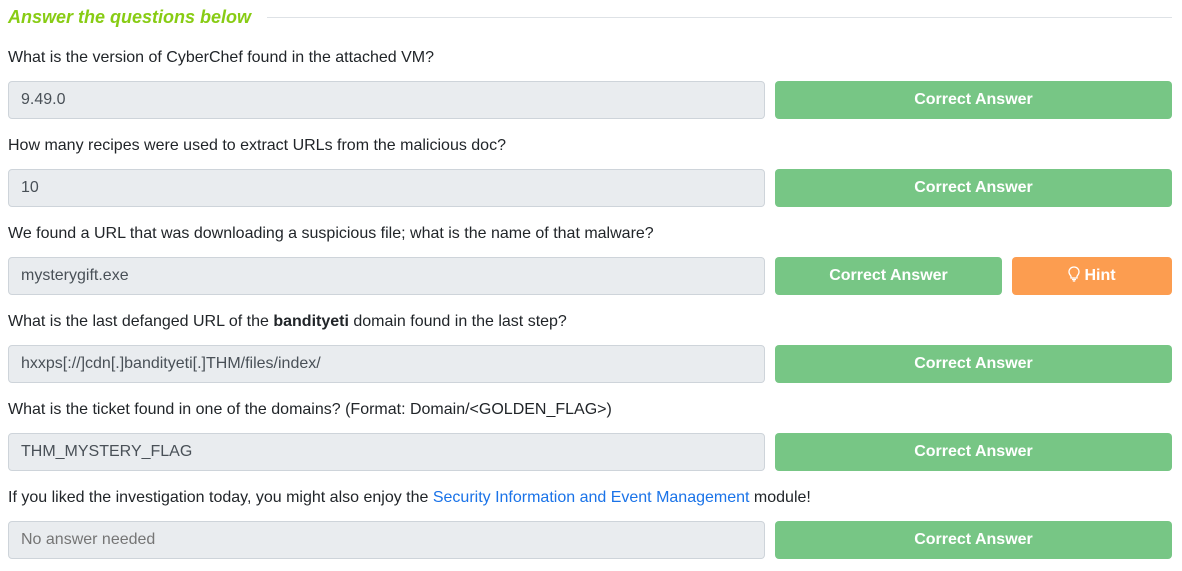 The height and width of the screenshot is (571, 1182). Describe the element at coordinates (719, 17) in the screenshot. I see `header-divider` at that location.